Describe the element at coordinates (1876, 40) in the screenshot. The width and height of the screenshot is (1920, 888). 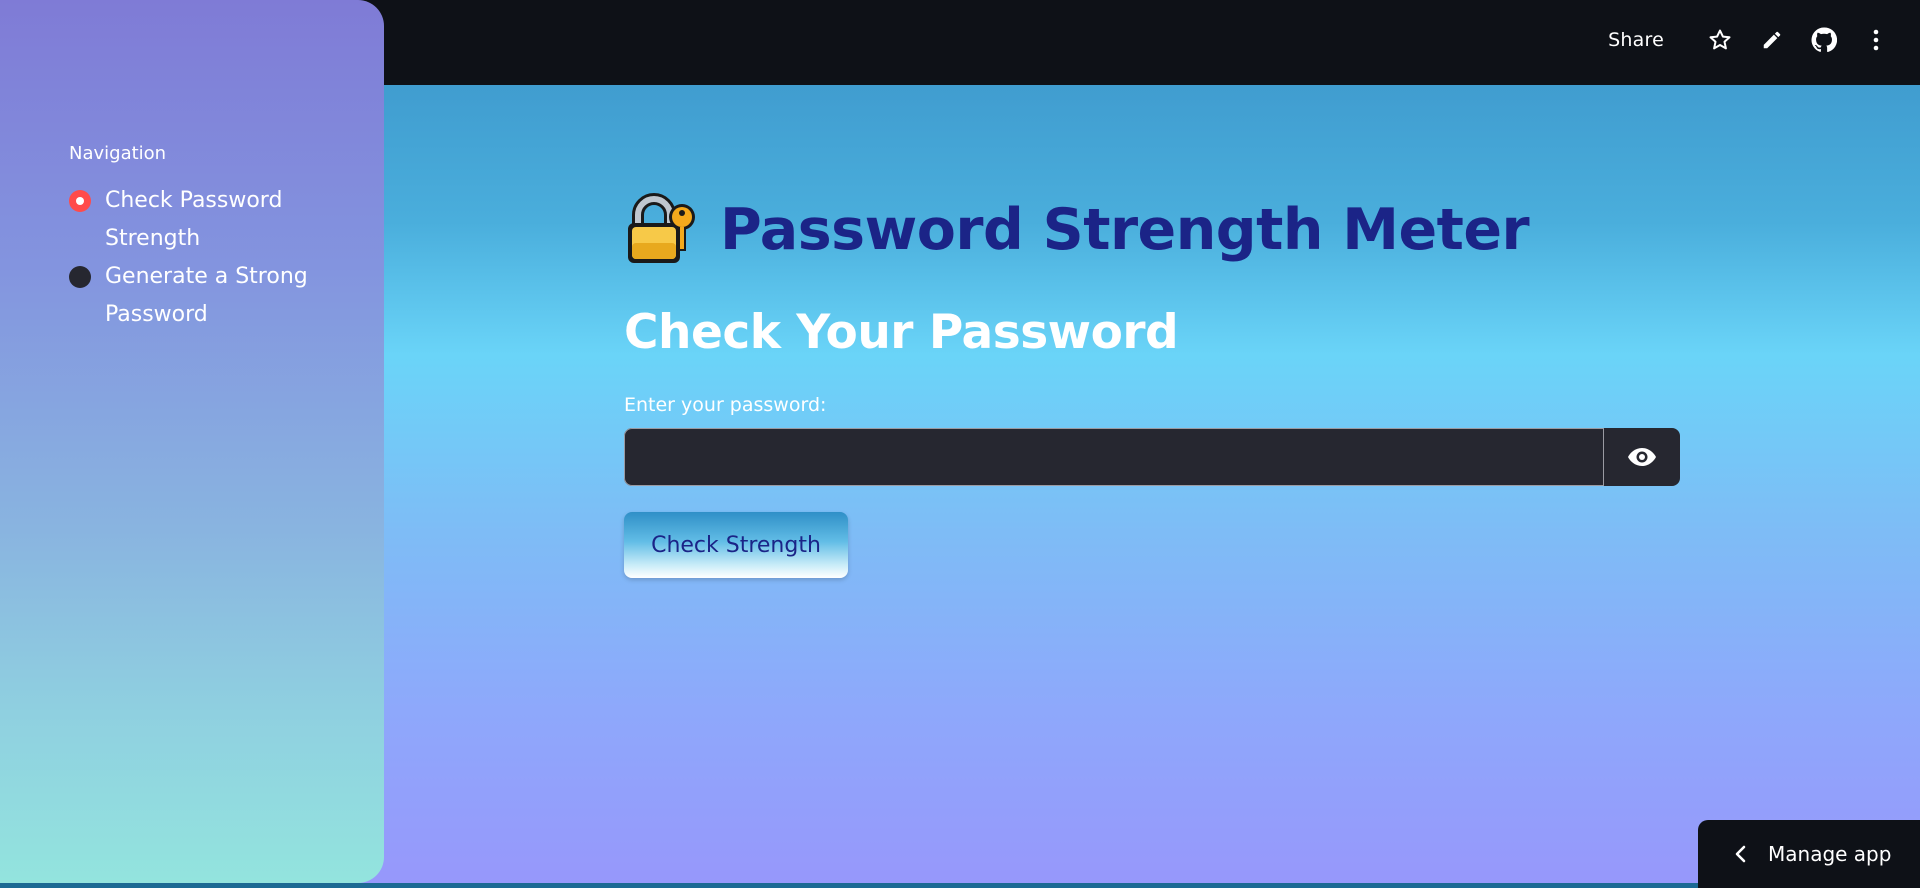
I see `kebab-menu-icon` at that location.